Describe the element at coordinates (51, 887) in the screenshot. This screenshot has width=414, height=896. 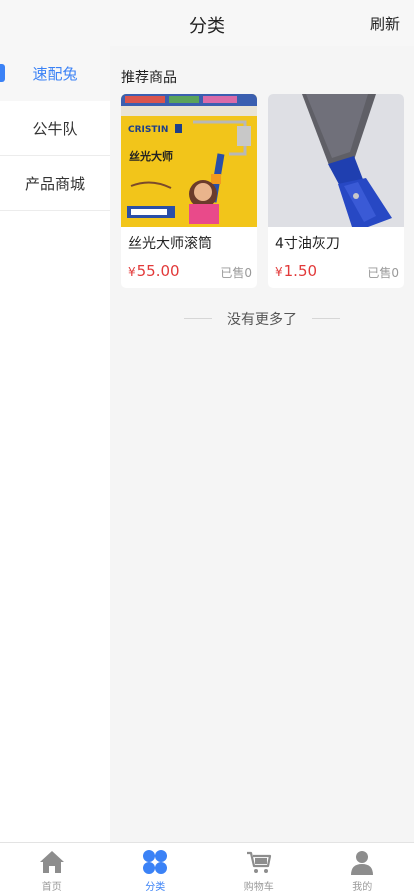
I see `tab-label: 首页` at that location.